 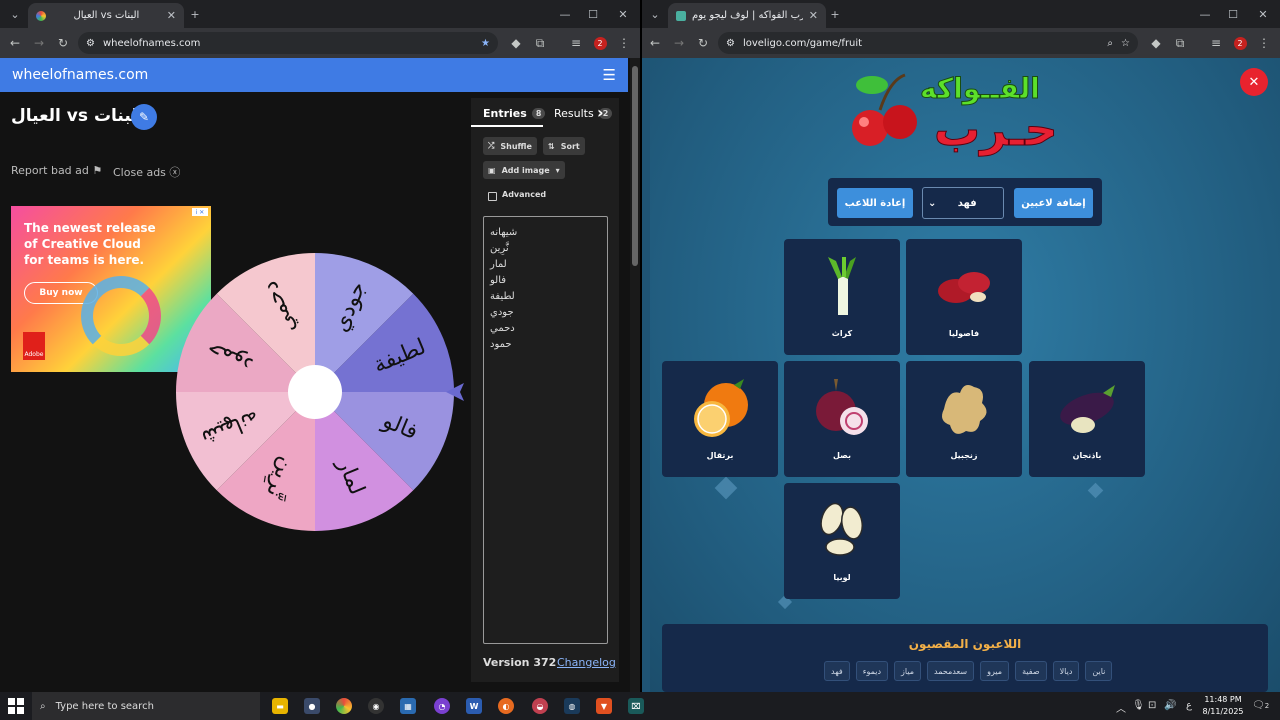 I want to click on volume-icon: 🔊, so click(x=1170, y=705).